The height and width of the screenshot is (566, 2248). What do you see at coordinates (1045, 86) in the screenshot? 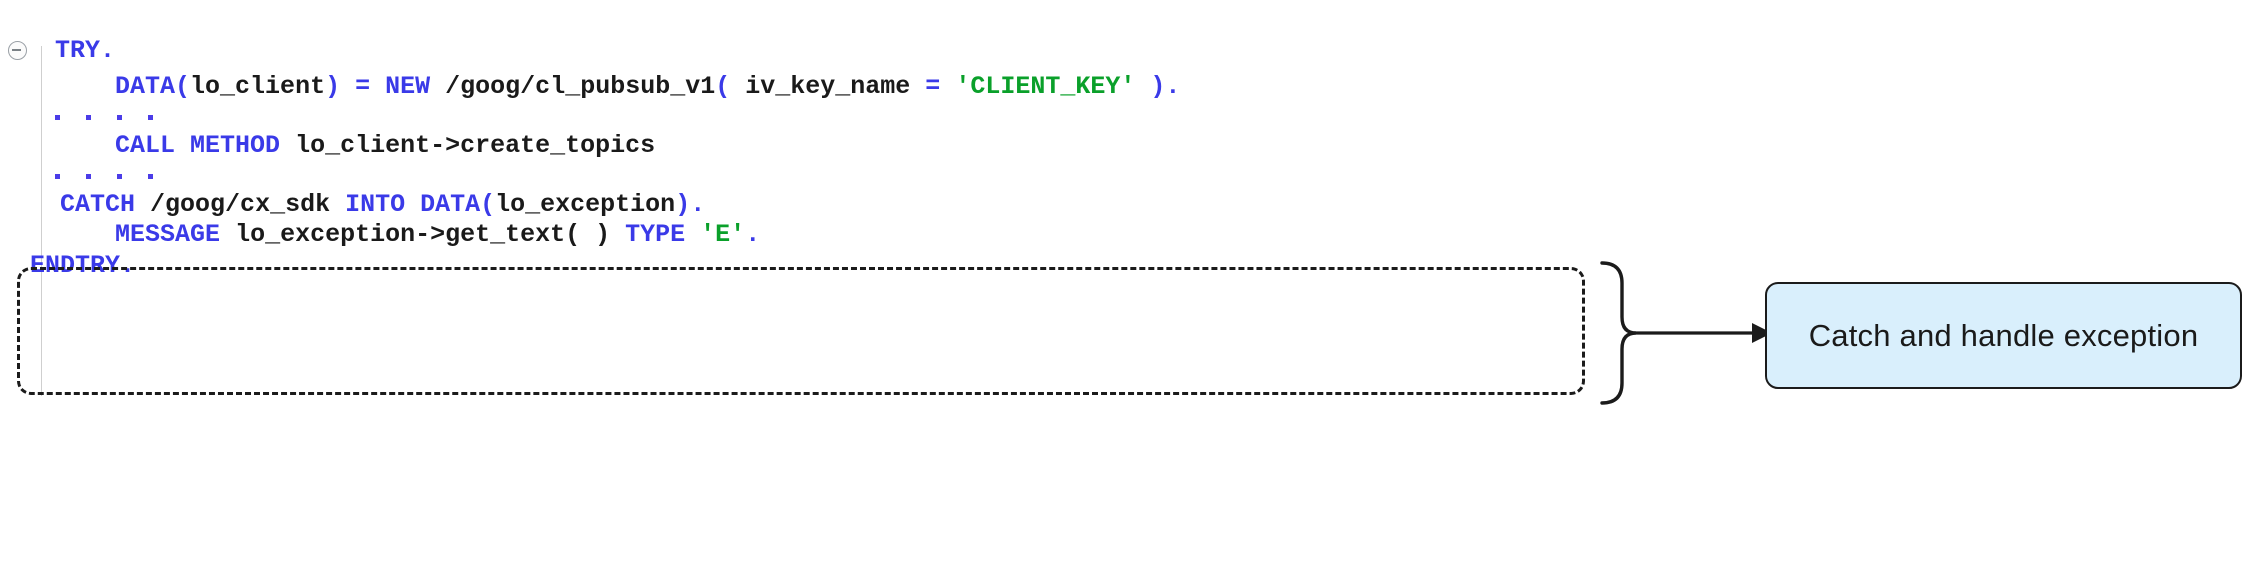
I see `code-token: 'CLIENT_KEY'` at bounding box center [1045, 86].